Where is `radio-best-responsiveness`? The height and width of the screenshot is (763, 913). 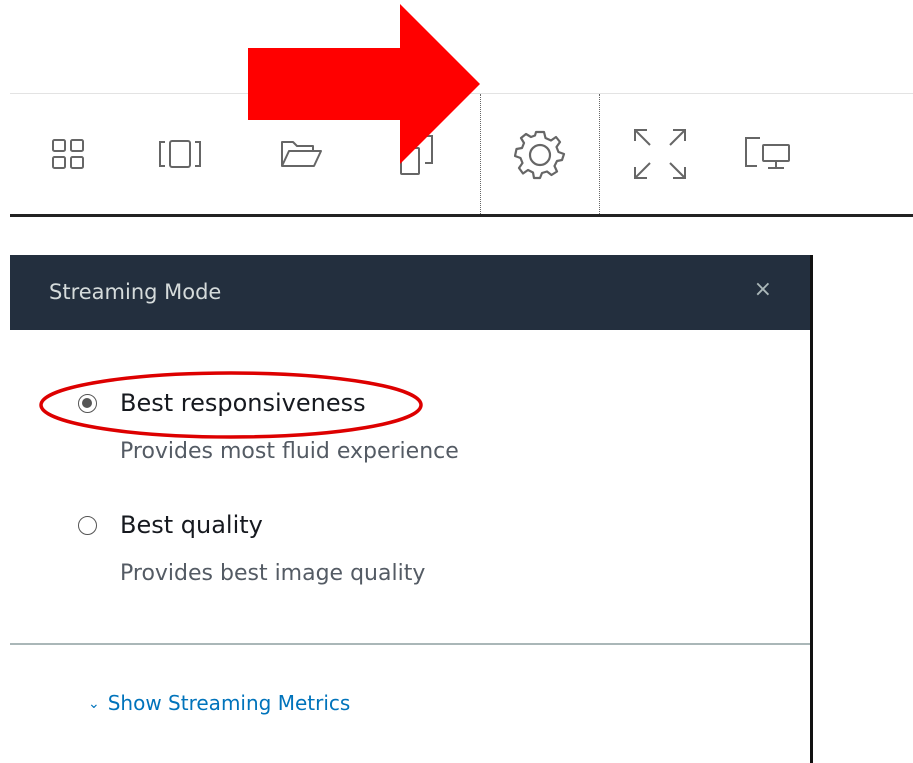 radio-best-responsiveness is located at coordinates (87, 403).